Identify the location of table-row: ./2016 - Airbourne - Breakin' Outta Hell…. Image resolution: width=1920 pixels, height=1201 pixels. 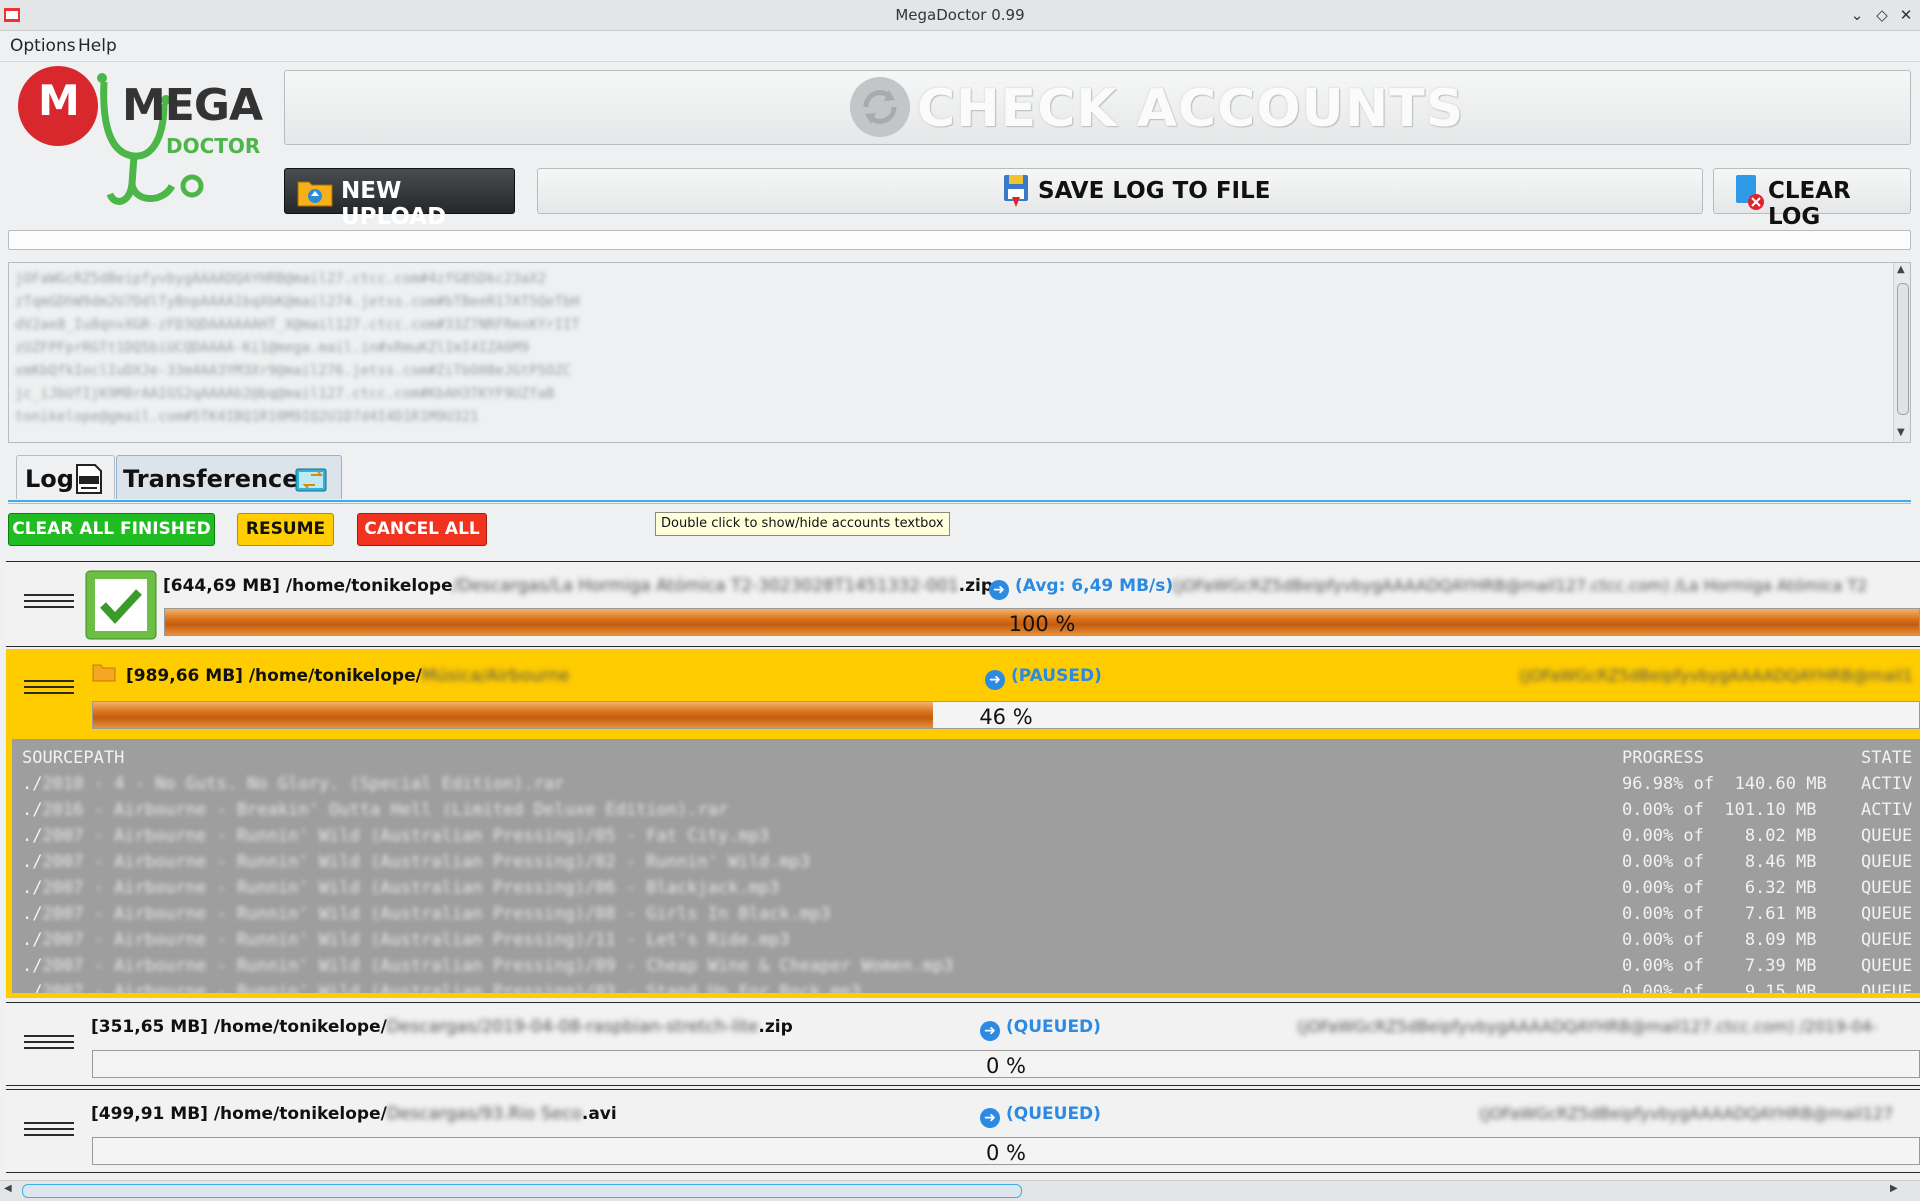
(375, 810).